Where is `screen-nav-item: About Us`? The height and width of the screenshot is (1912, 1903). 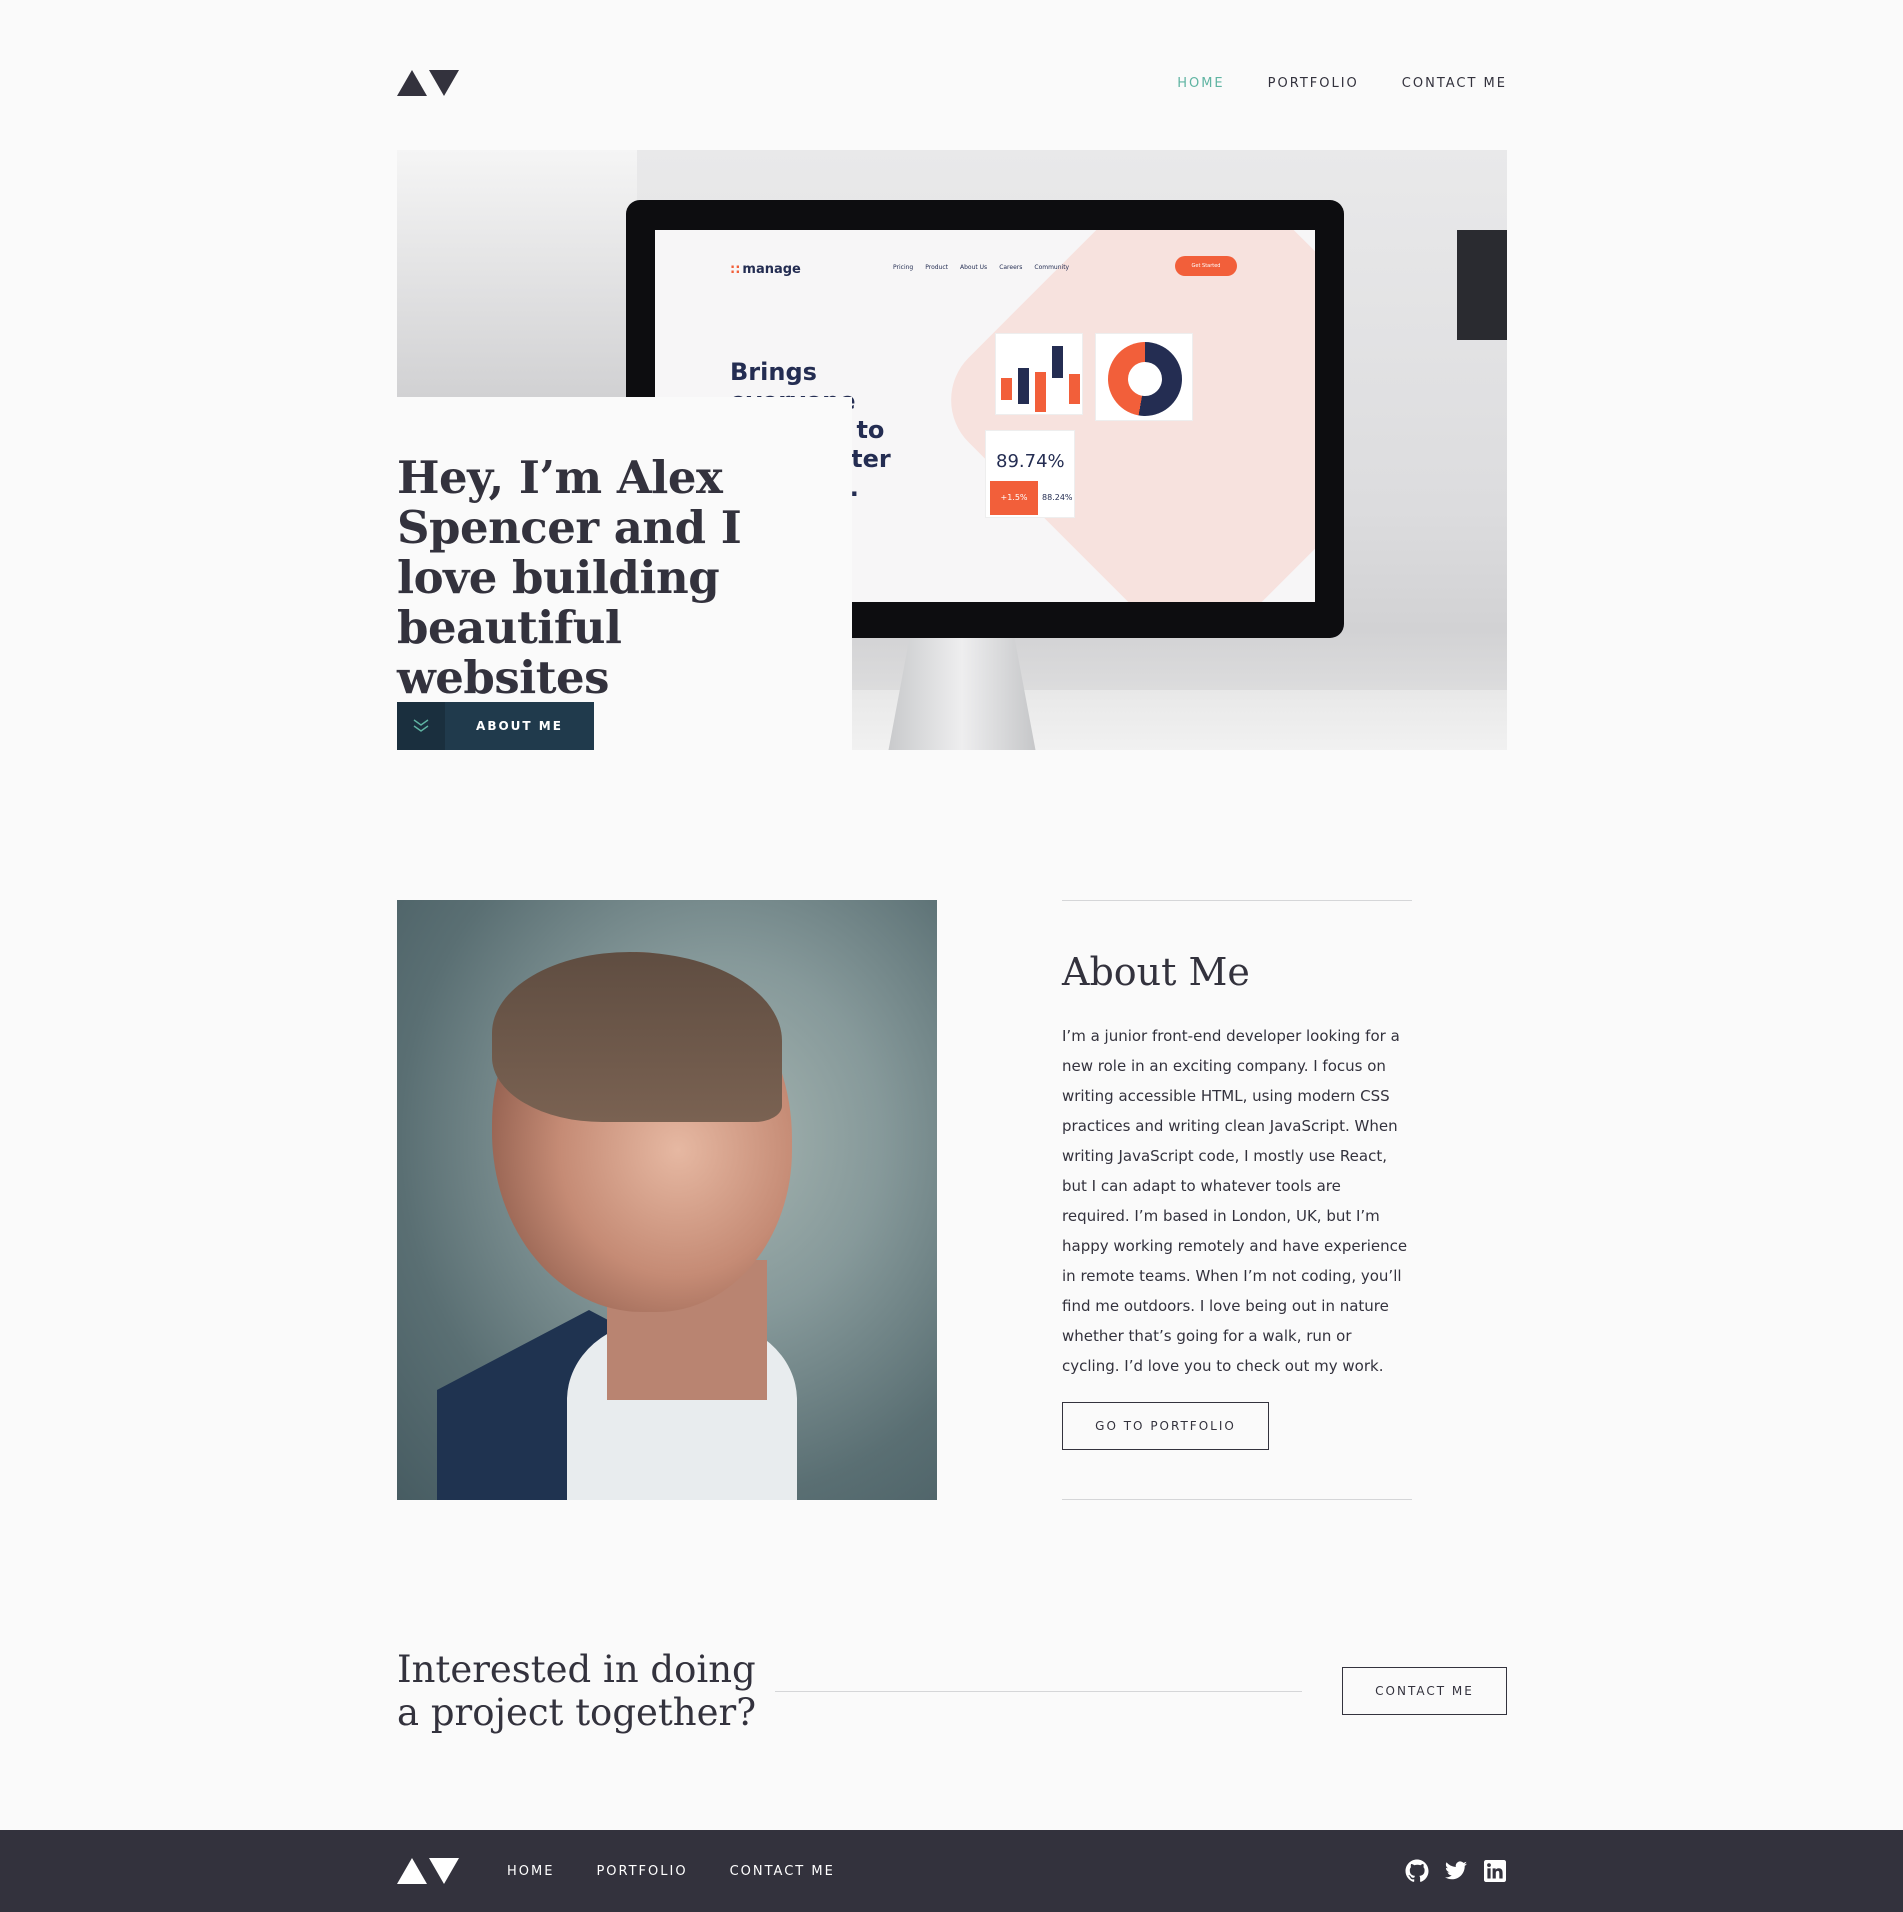
screen-nav-item: About Us is located at coordinates (974, 267).